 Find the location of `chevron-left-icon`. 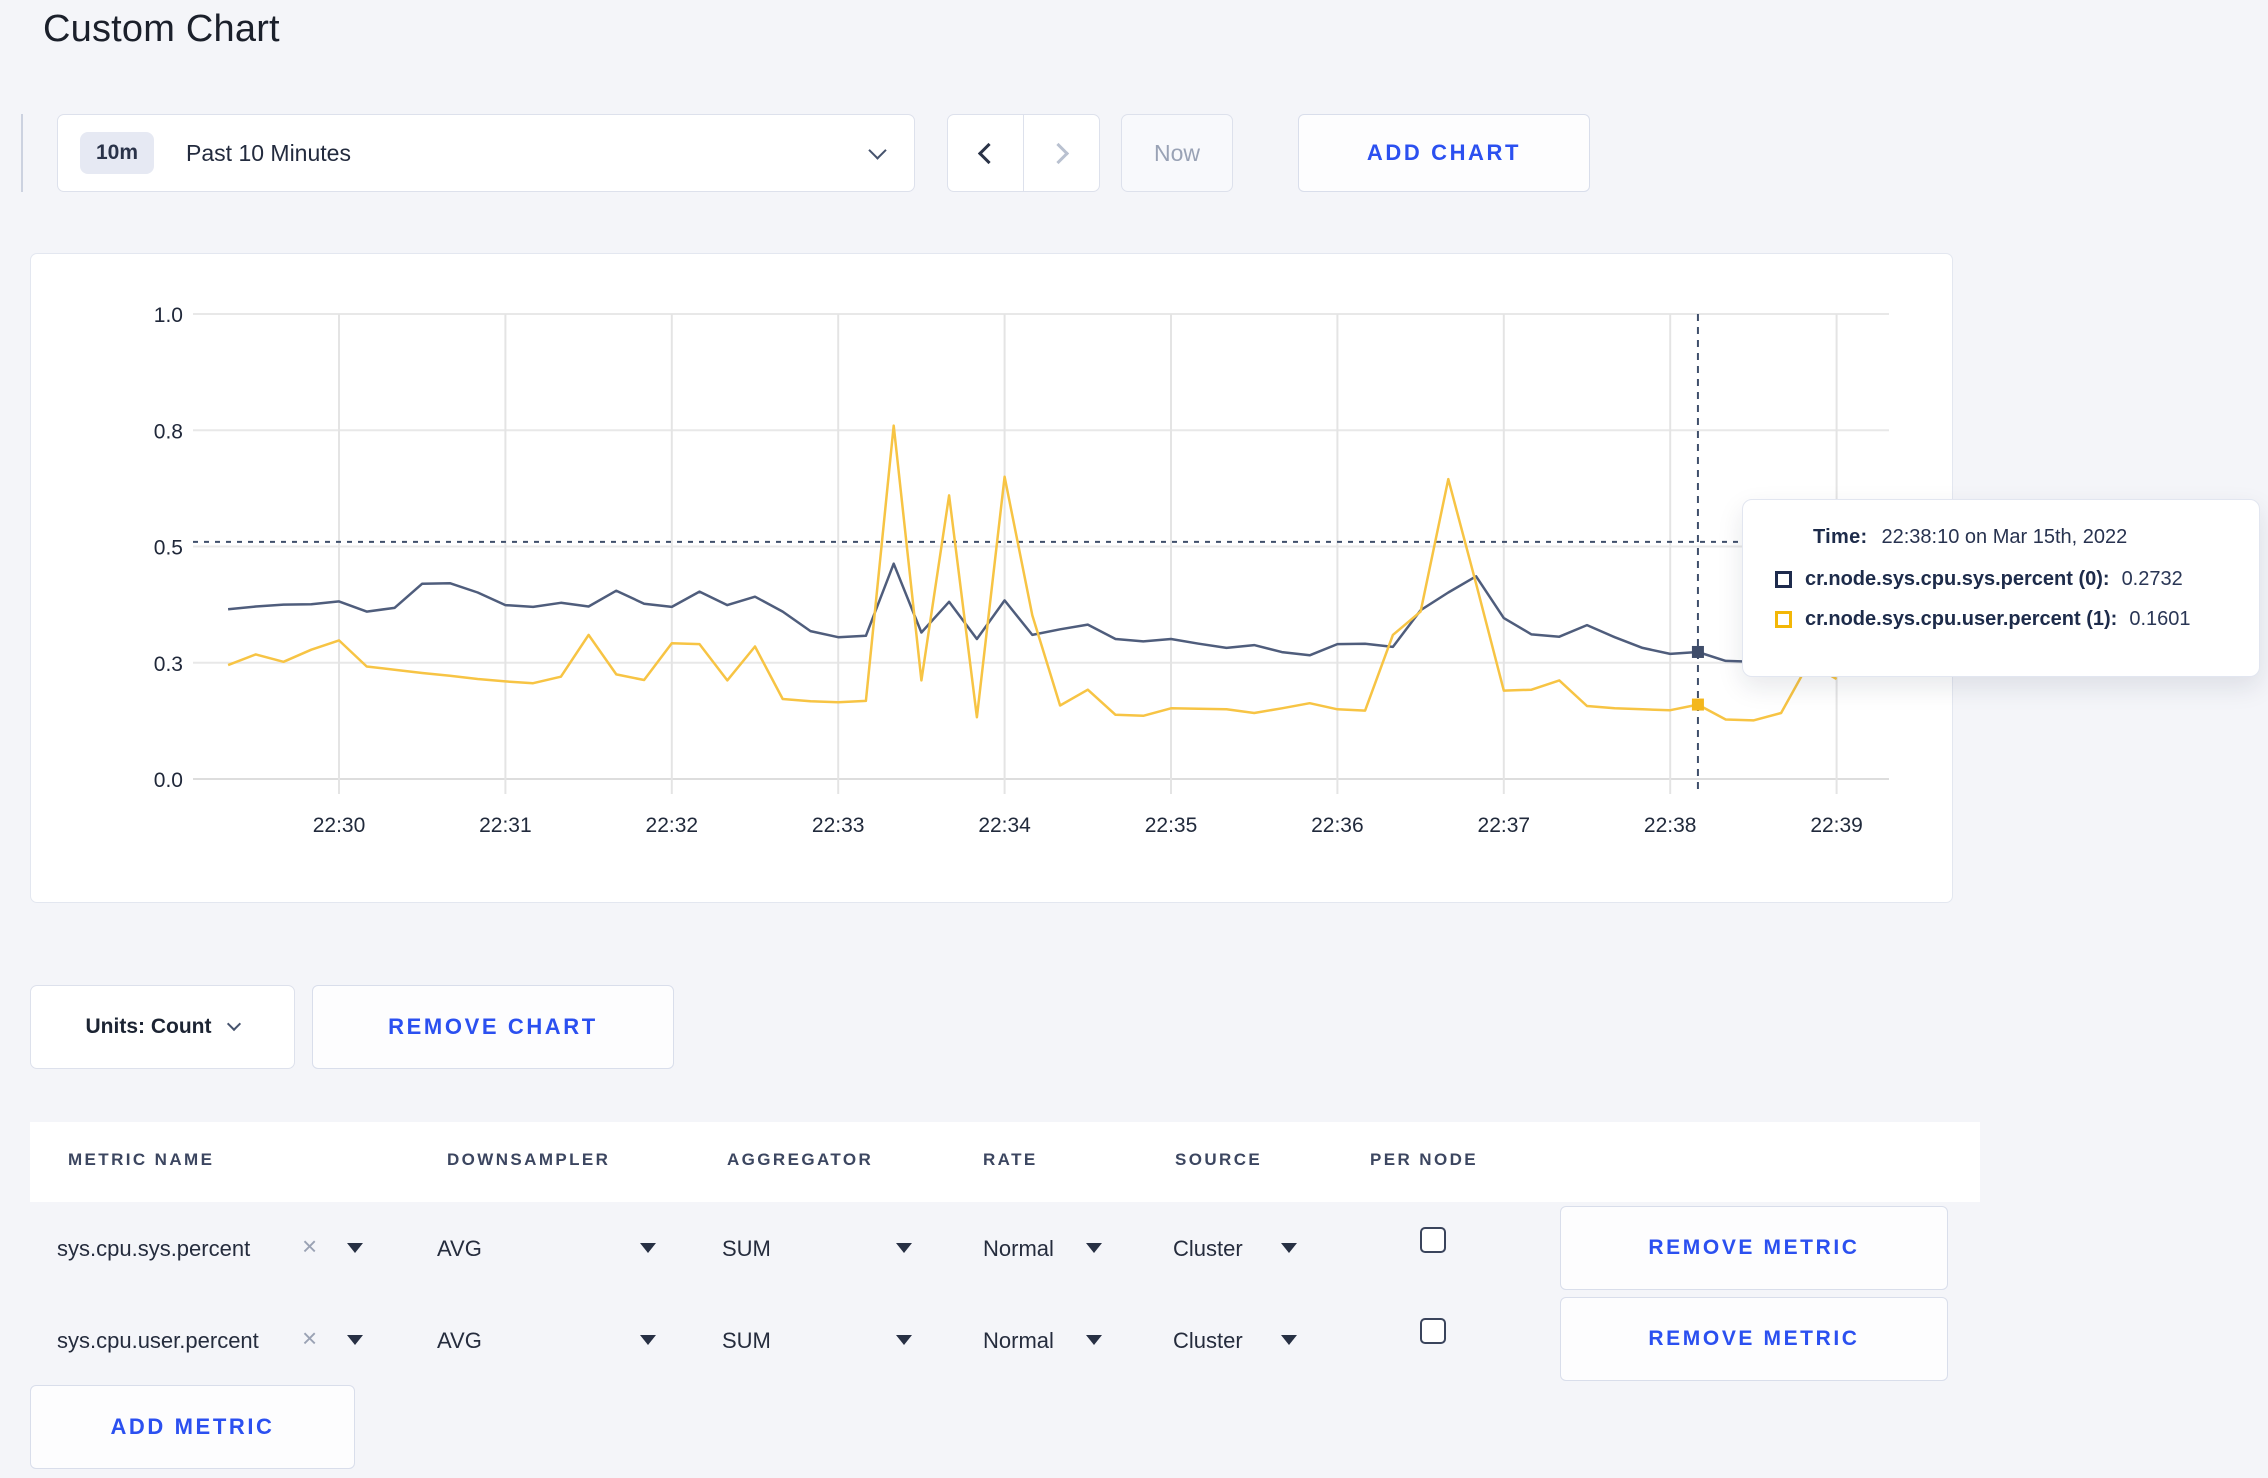

chevron-left-icon is located at coordinates (988, 153).